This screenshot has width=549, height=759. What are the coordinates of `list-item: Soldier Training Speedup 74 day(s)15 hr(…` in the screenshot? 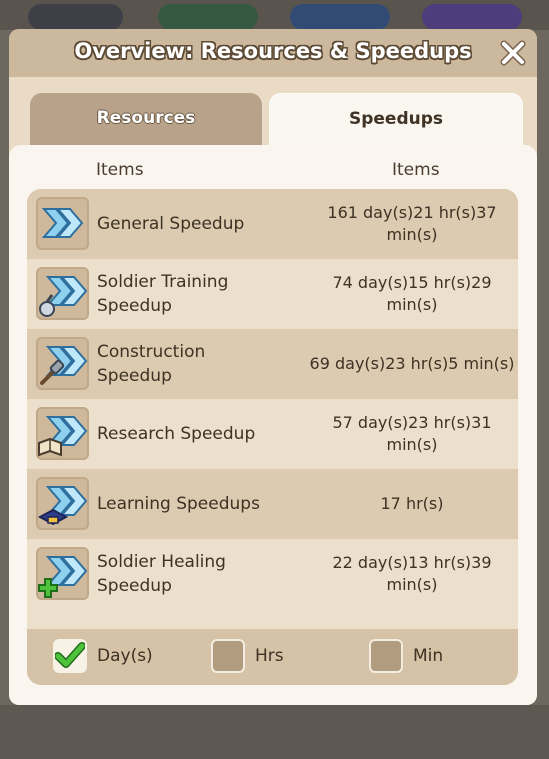 It's located at (272, 294).